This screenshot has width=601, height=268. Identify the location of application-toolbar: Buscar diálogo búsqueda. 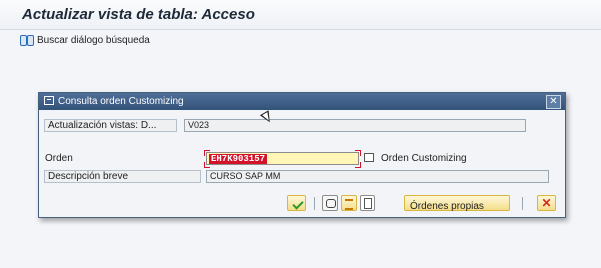
(300, 40).